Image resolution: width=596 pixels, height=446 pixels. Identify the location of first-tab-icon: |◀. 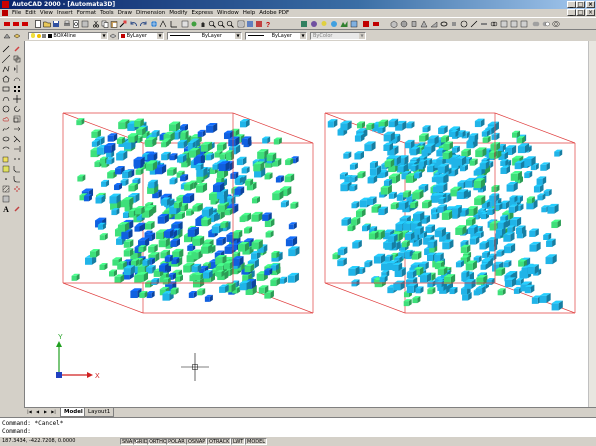
(29, 412).